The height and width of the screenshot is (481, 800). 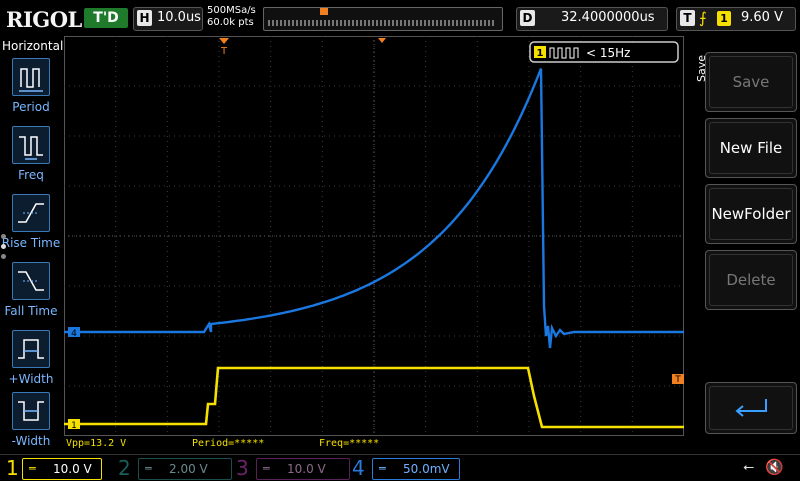 I want to click on usb-icon: ⭠, so click(x=749, y=467).